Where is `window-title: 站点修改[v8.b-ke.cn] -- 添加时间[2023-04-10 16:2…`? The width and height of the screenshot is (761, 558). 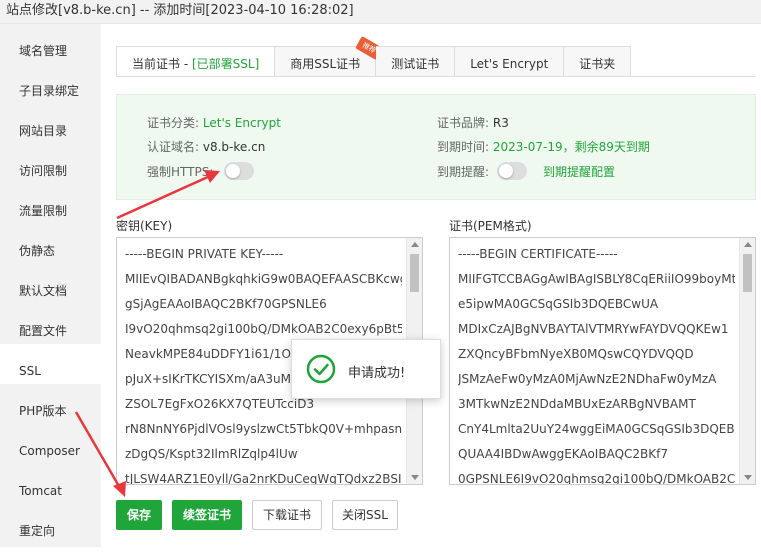 window-title: 站点修改[v8.b-ke.cn] -- 添加时间[2023-04-10 16:2… is located at coordinates (380, 12).